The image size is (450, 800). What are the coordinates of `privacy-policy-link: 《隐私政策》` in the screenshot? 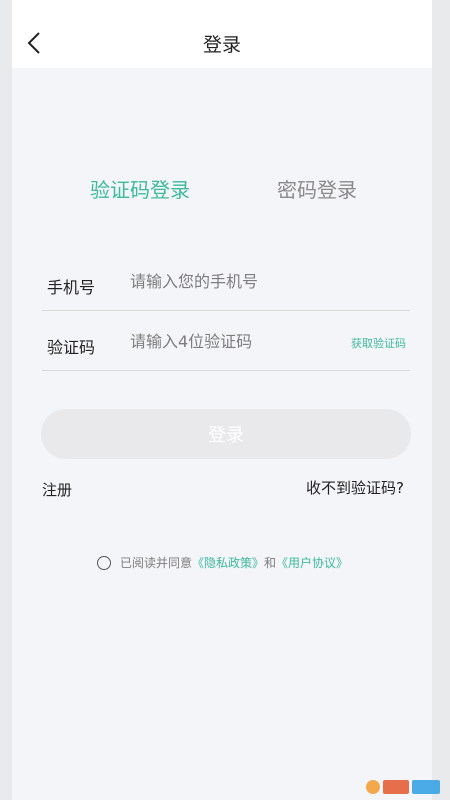 It's located at (228, 562).